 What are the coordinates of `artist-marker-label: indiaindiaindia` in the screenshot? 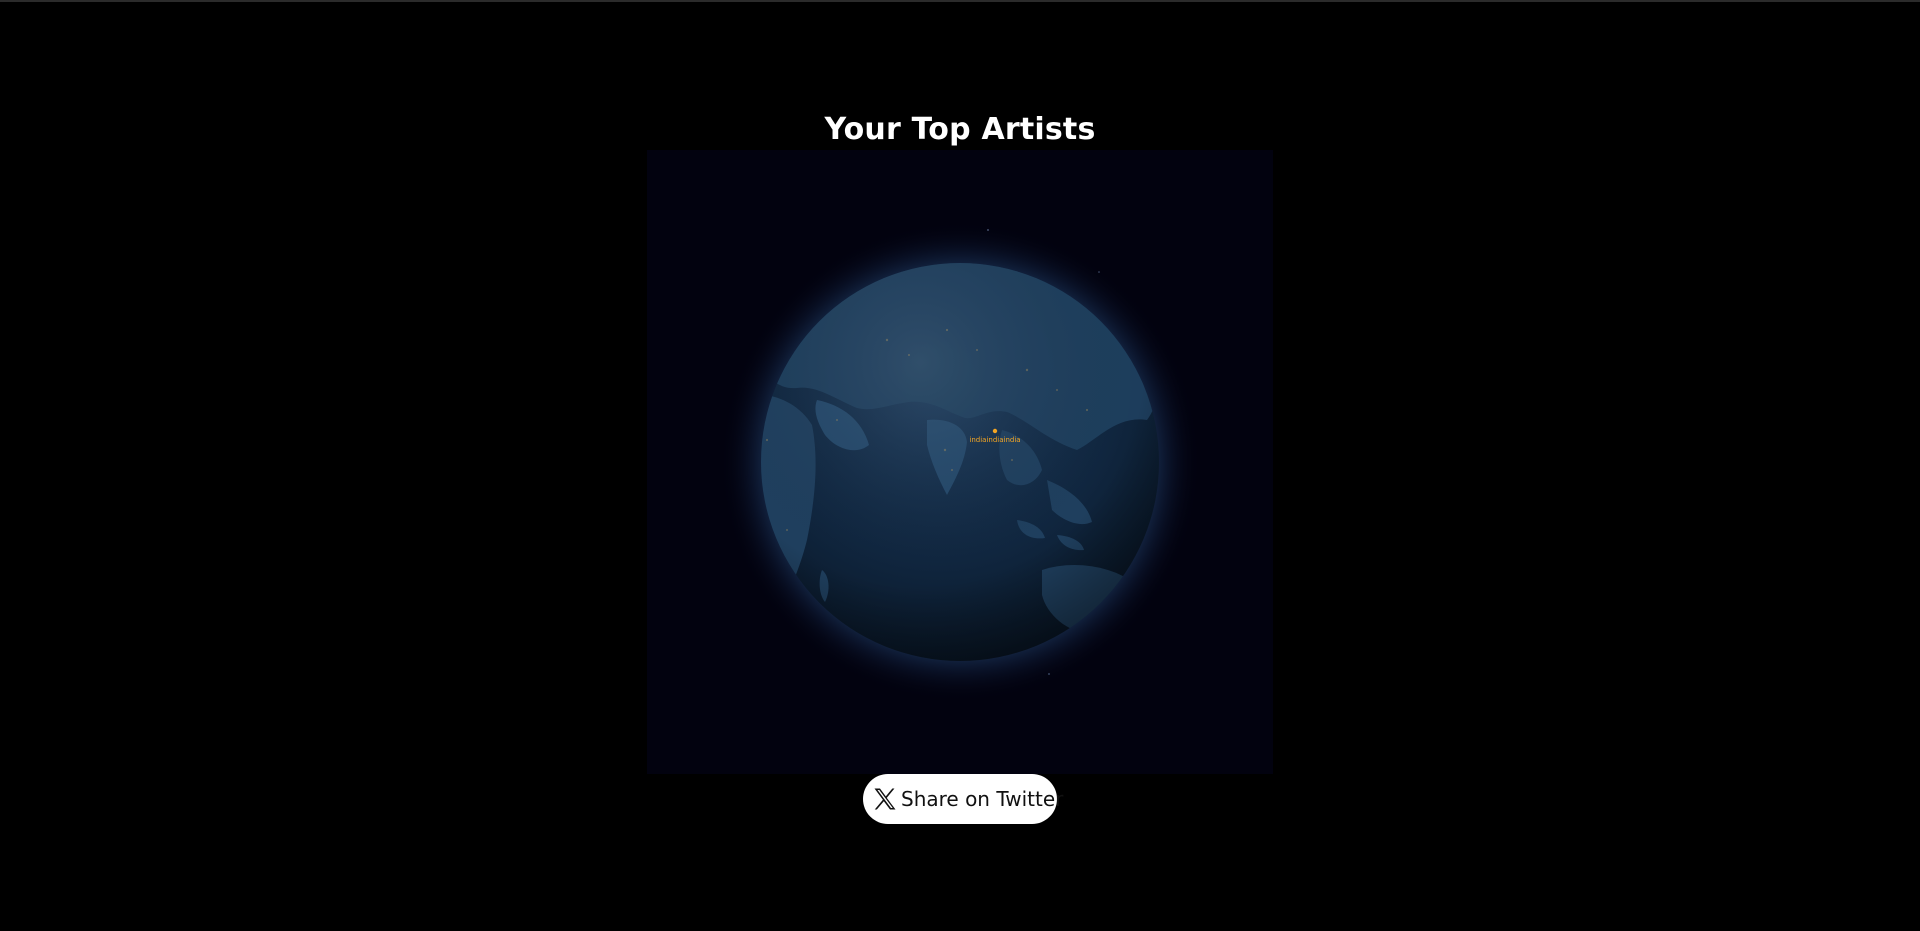 It's located at (994, 440).